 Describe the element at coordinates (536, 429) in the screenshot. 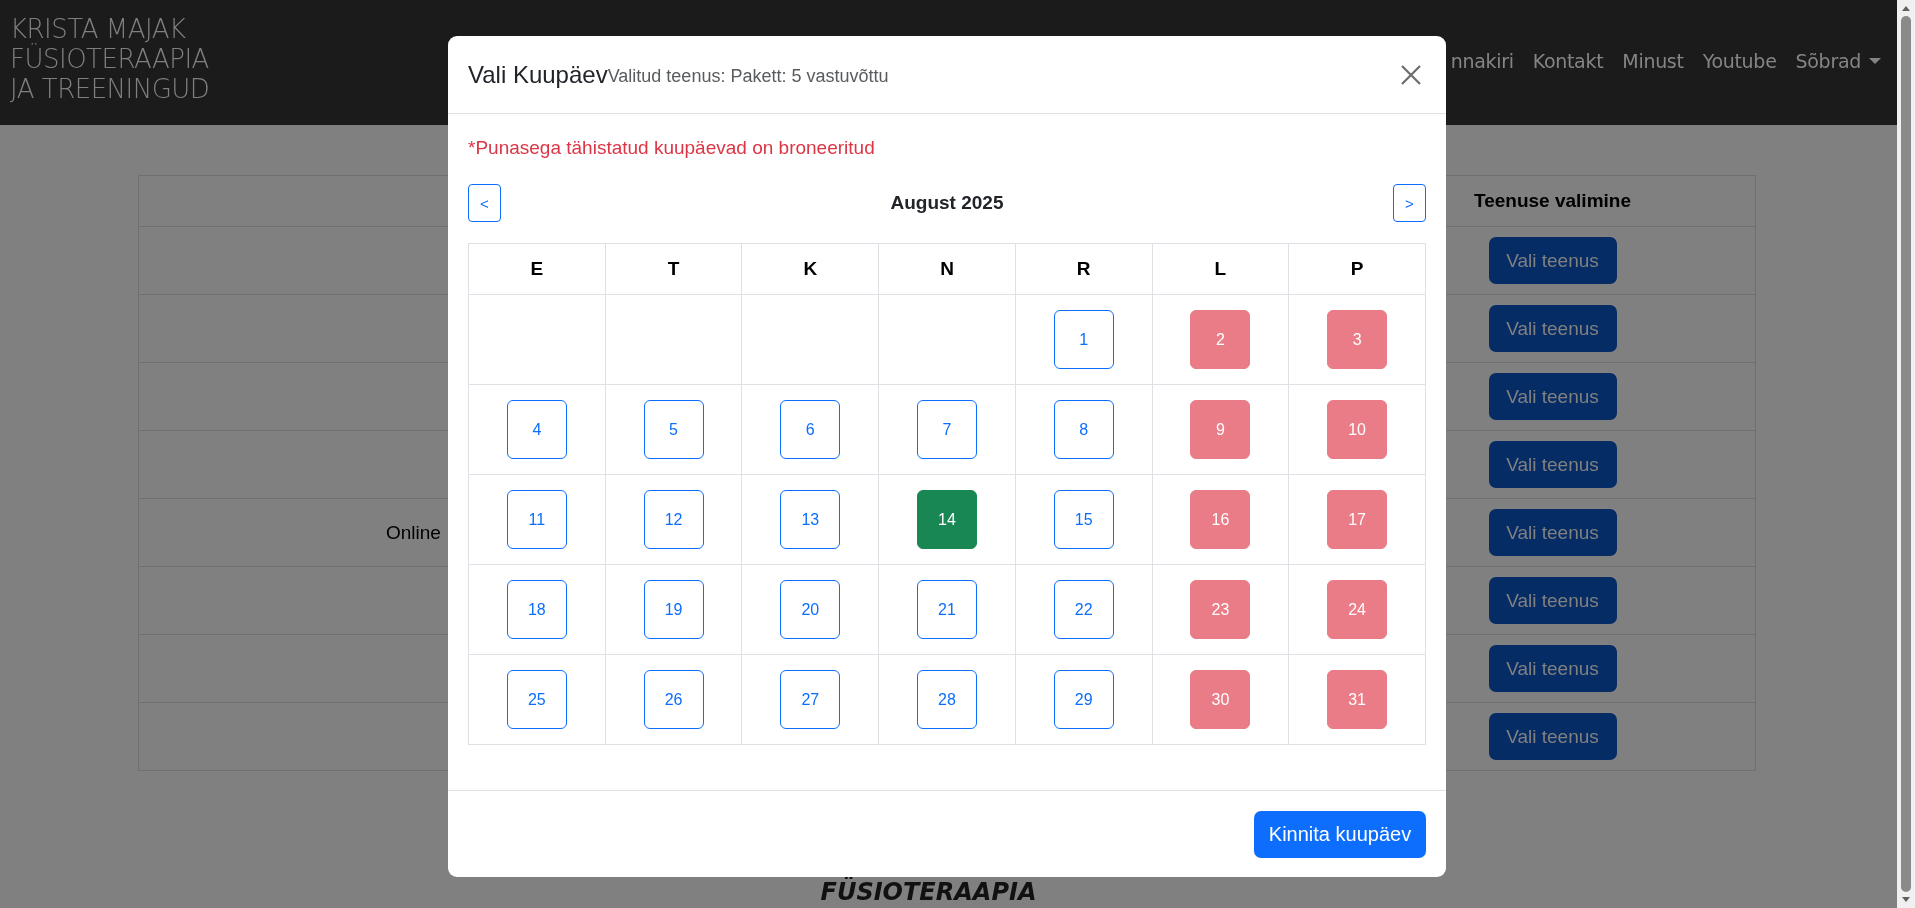

I see `day-button: 4` at that location.